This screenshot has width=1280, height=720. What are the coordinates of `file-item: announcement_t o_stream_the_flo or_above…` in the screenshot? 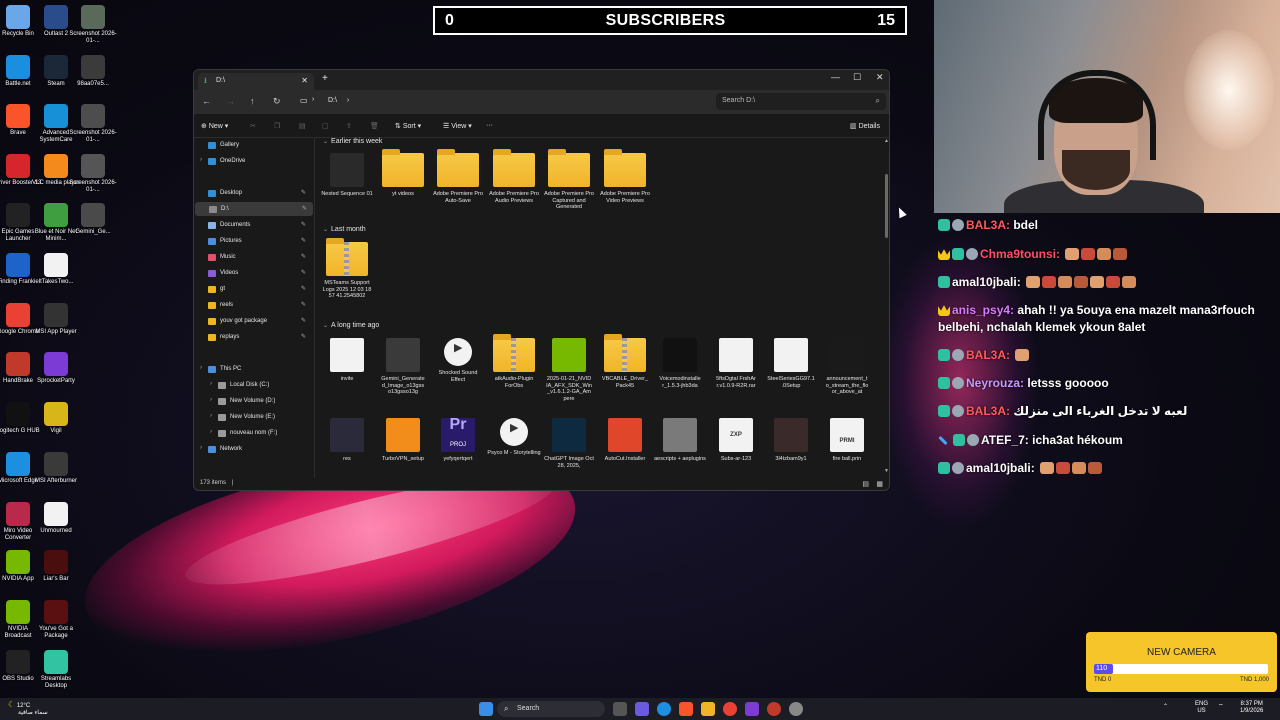 It's located at (847, 367).